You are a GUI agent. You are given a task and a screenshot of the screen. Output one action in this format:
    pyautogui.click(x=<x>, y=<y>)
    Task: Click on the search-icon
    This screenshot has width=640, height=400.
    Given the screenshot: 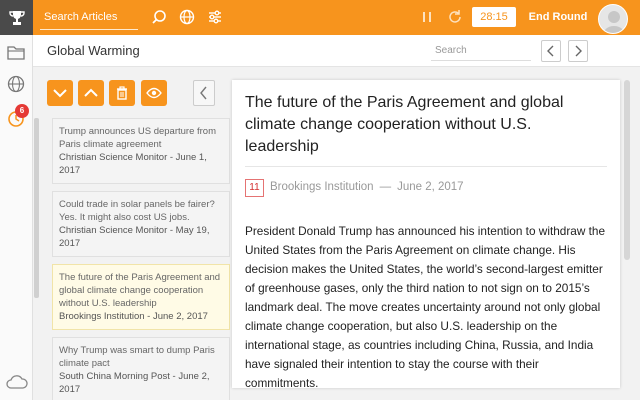 What is the action you would take?
    pyautogui.click(x=159, y=17)
    